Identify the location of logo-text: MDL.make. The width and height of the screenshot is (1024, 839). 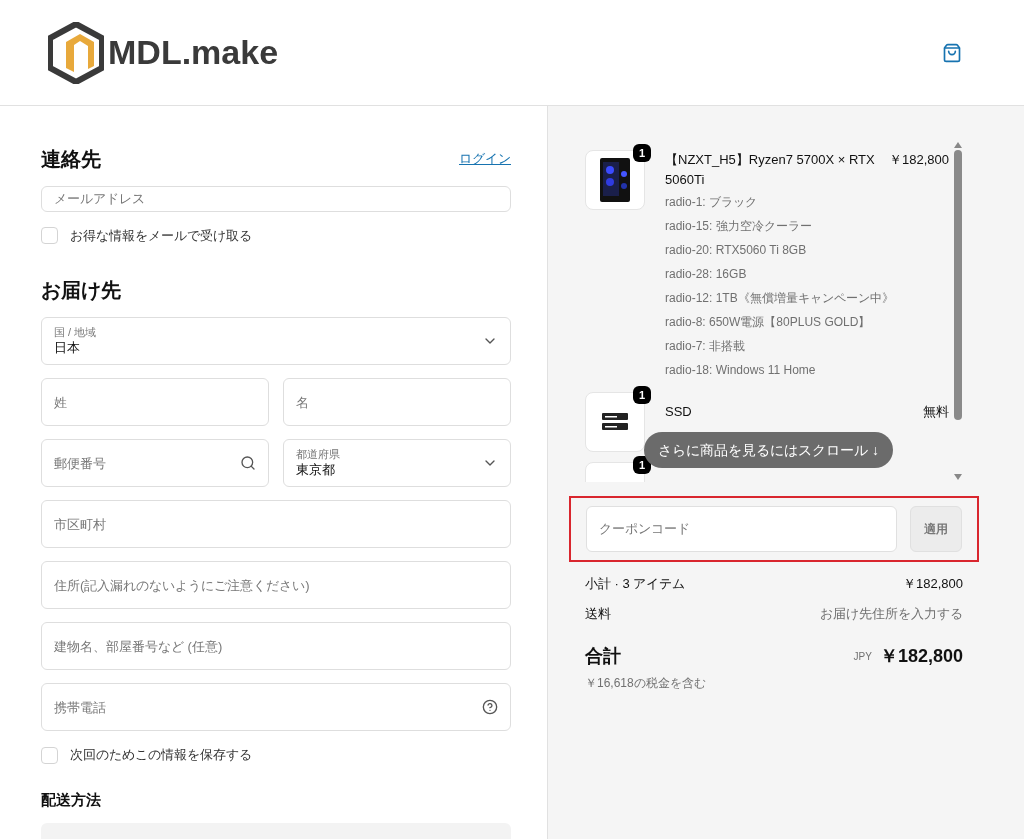
(193, 52).